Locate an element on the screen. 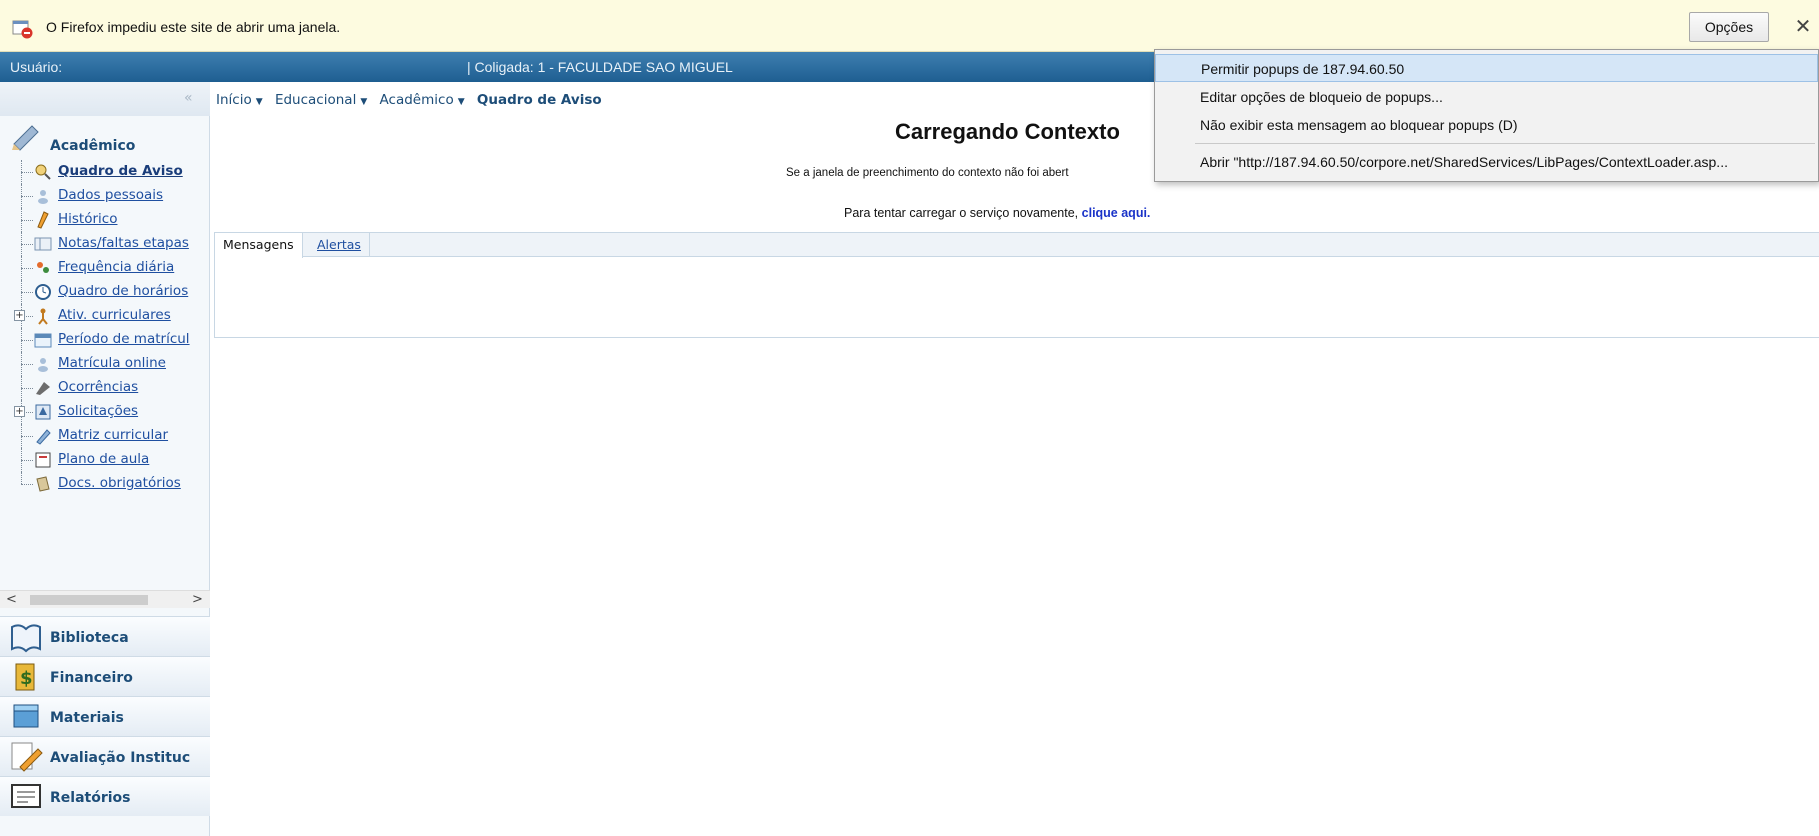 The height and width of the screenshot is (836, 1819). collapse-icon: « is located at coordinates (188, 98).